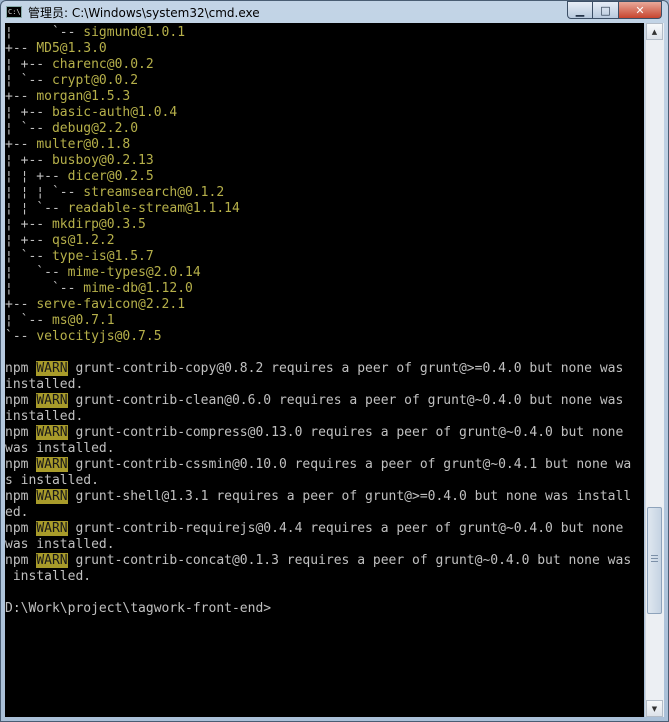  What do you see at coordinates (640, 10) in the screenshot?
I see `close-button: ✕` at bounding box center [640, 10].